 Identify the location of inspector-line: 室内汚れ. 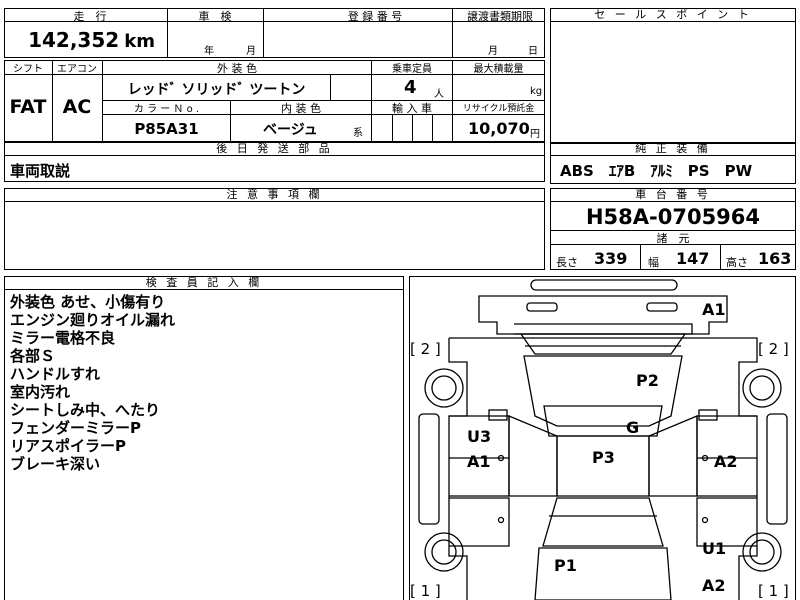
(40, 392).